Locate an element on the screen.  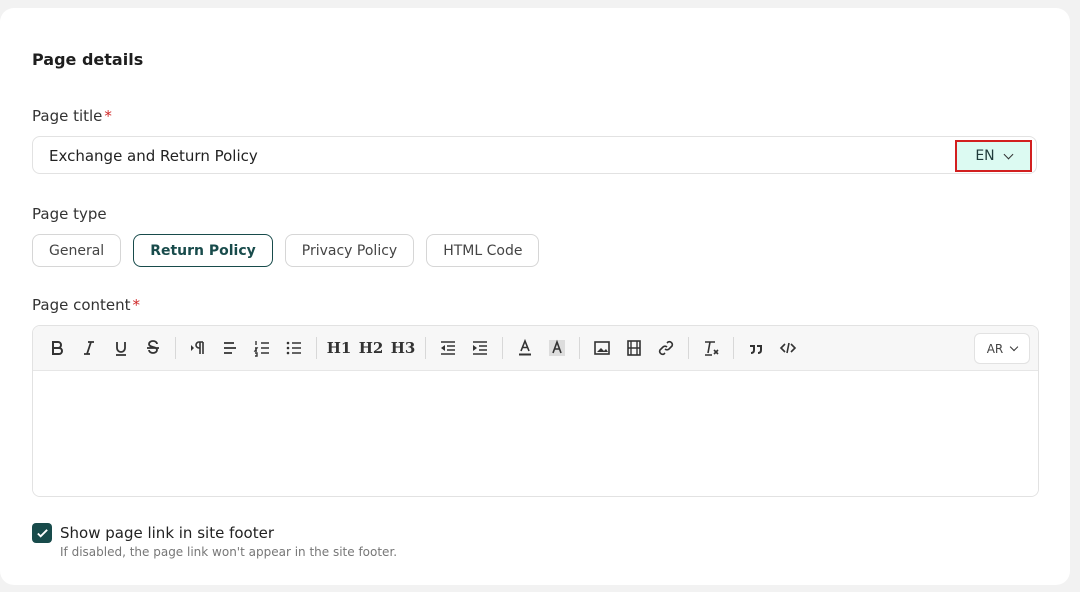
content-language-select: AR is located at coordinates (1002, 348).